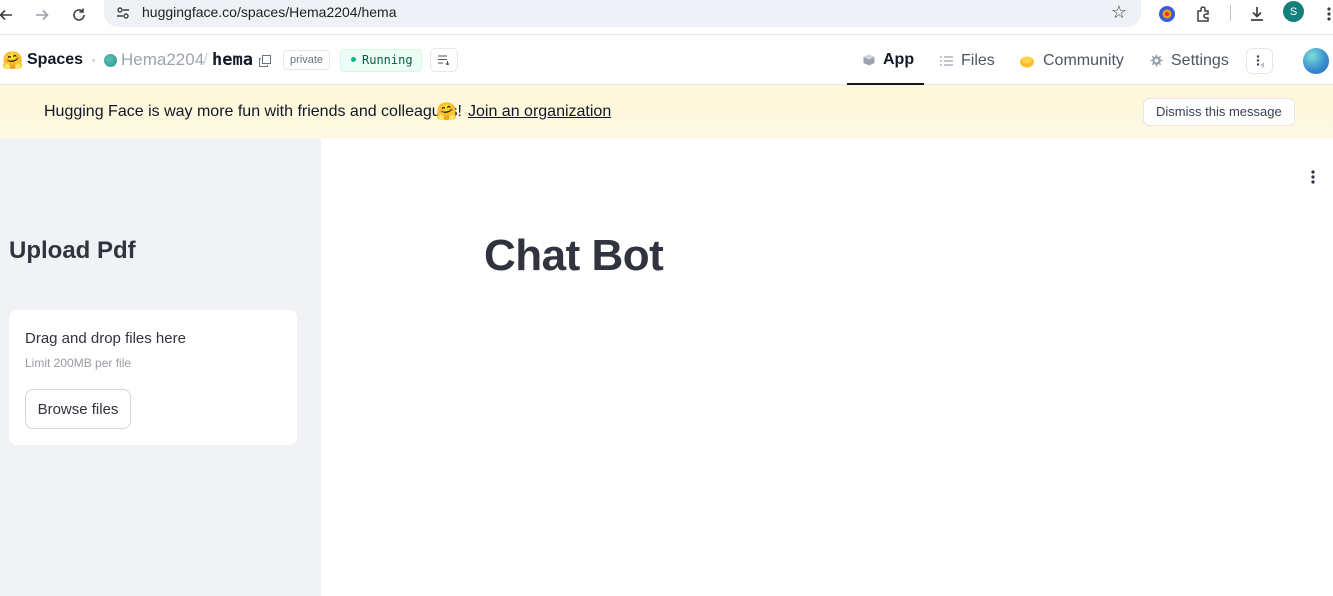 The image size is (1333, 596). Describe the element at coordinates (1293, 11) in the screenshot. I see `profile-avatar: S` at that location.